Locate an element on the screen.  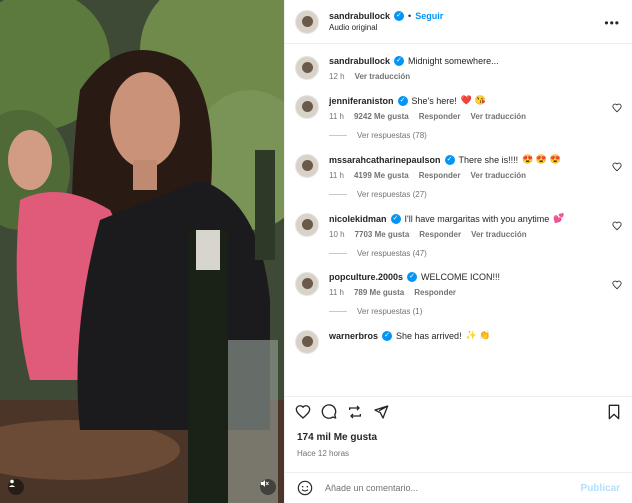
mute-button is located at coordinates (268, 487).